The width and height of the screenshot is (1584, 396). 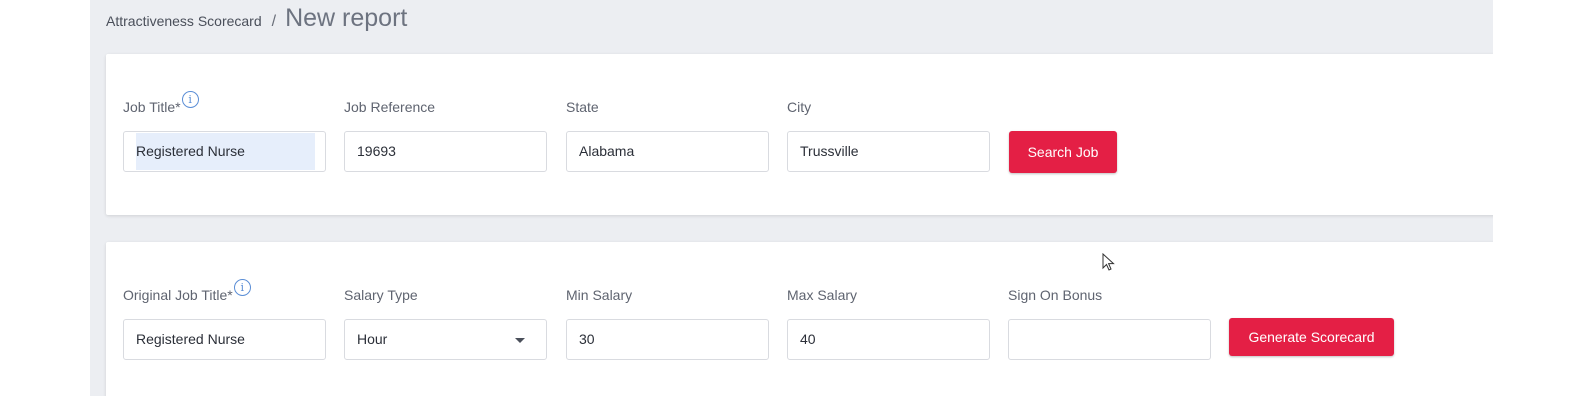 What do you see at coordinates (390, 107) in the screenshot?
I see `job-reference-label: Job Reference` at bounding box center [390, 107].